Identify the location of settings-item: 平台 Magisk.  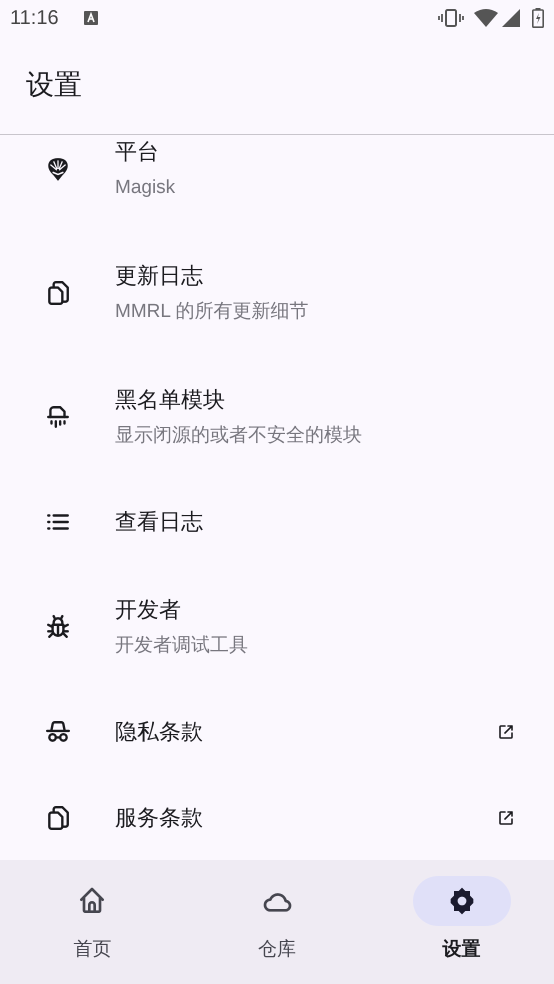
(277, 183).